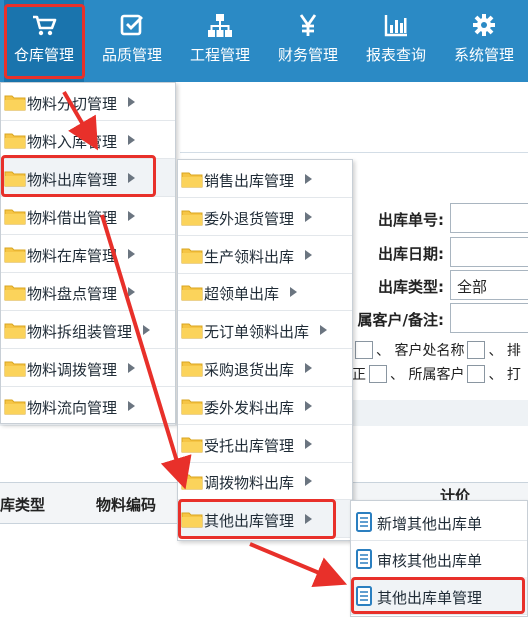 This screenshot has width=528, height=617. I want to click on order-no-row: 出库单号:, so click(440, 218).